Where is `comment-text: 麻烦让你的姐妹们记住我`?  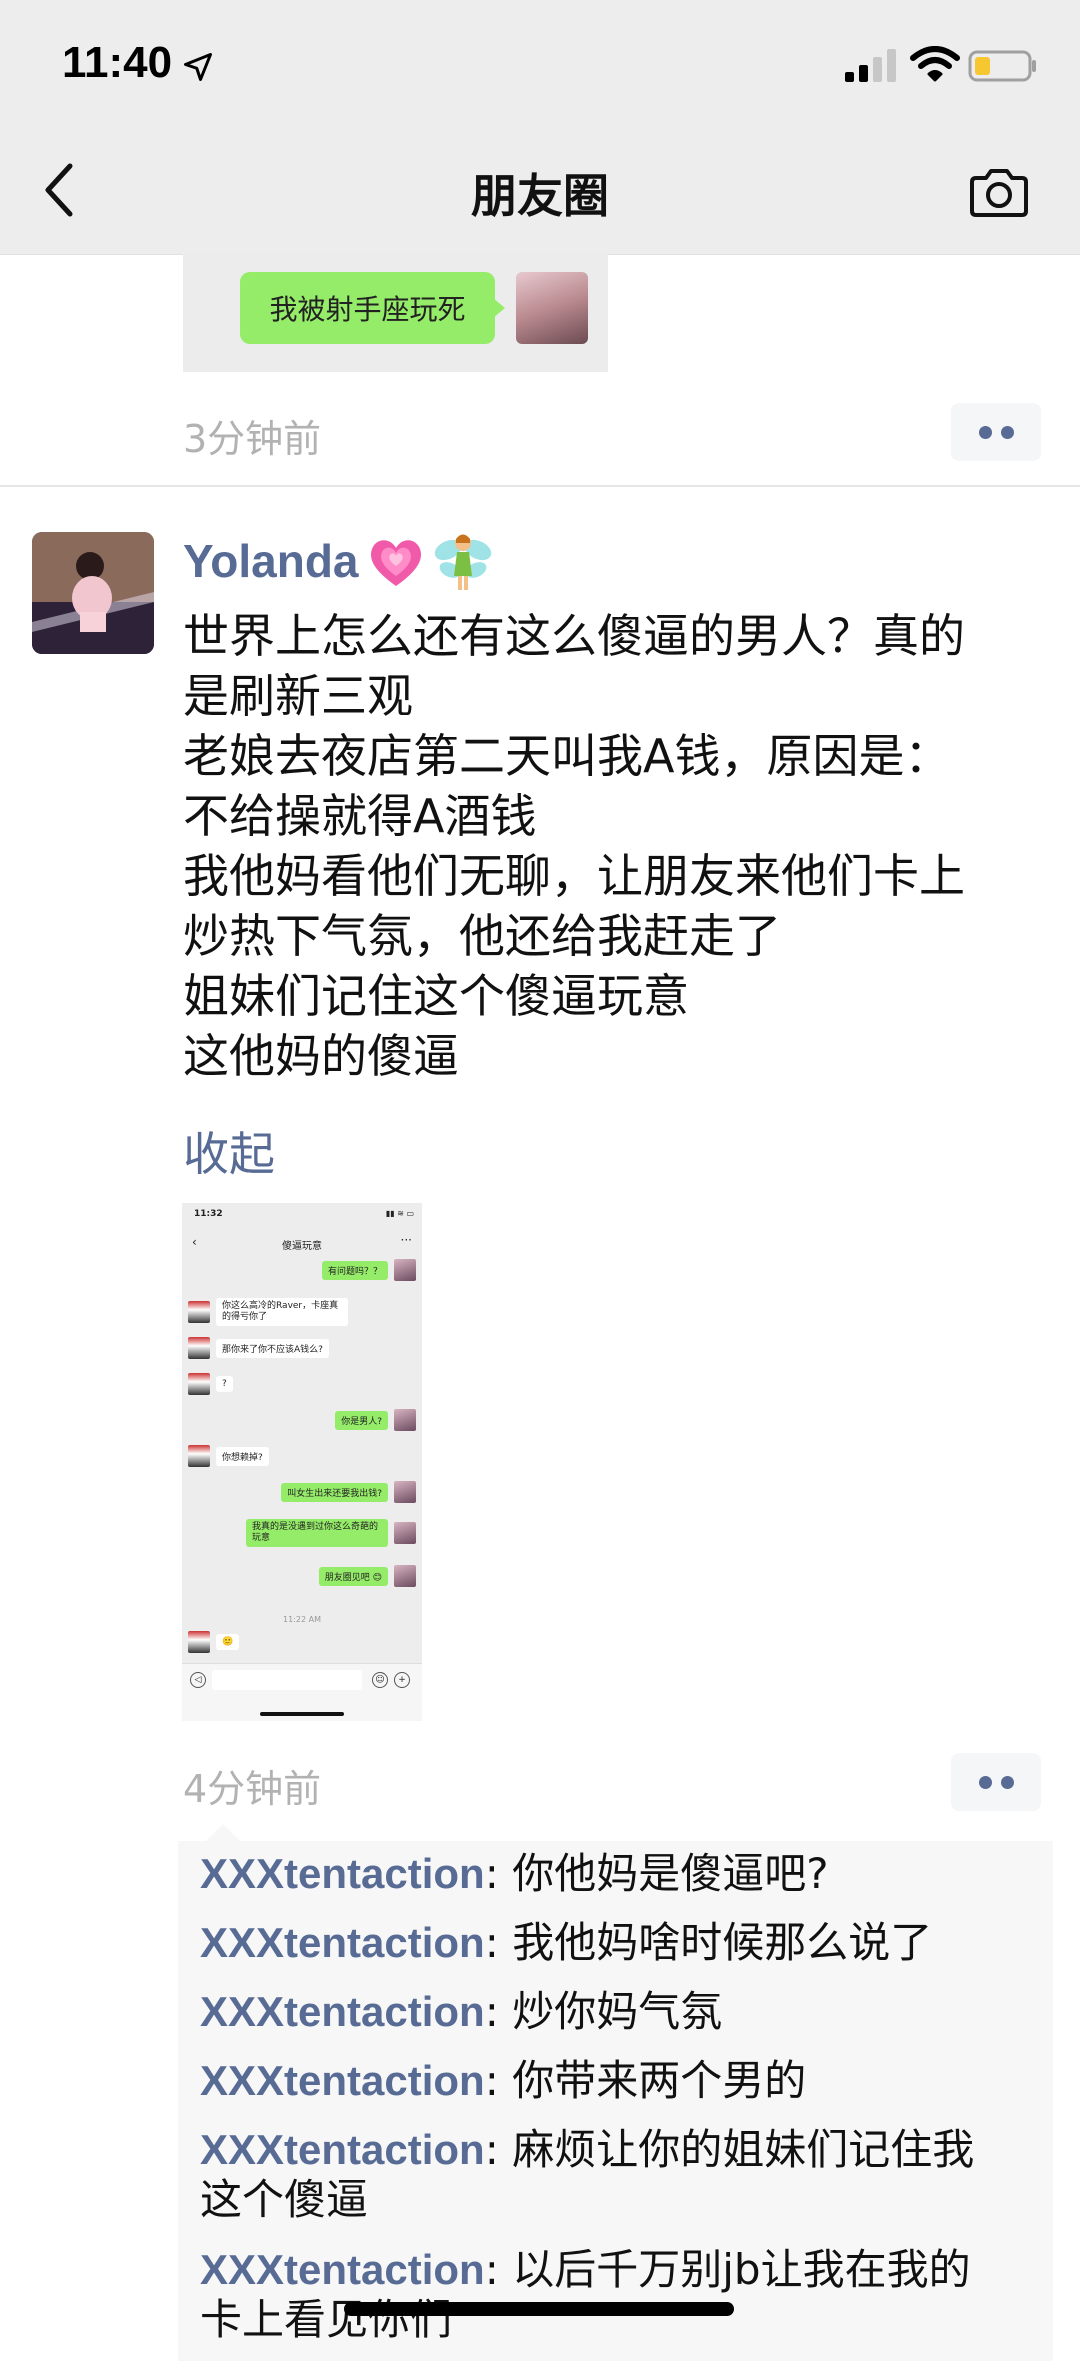
comment-text: 麻烦让你的姐妹们记住我 is located at coordinates (743, 2149).